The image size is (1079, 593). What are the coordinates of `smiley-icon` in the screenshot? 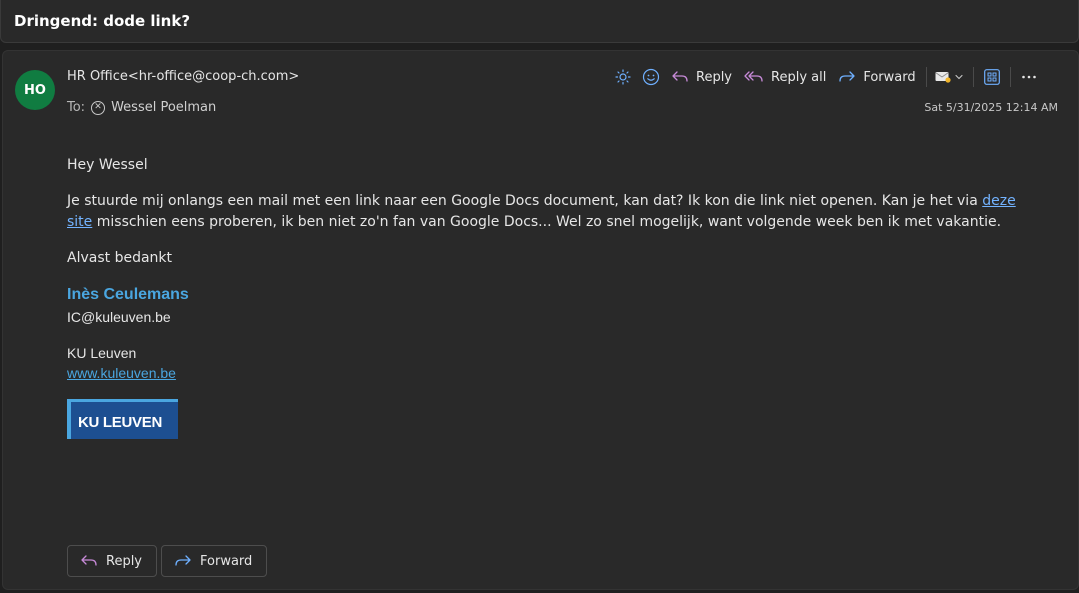 It's located at (651, 77).